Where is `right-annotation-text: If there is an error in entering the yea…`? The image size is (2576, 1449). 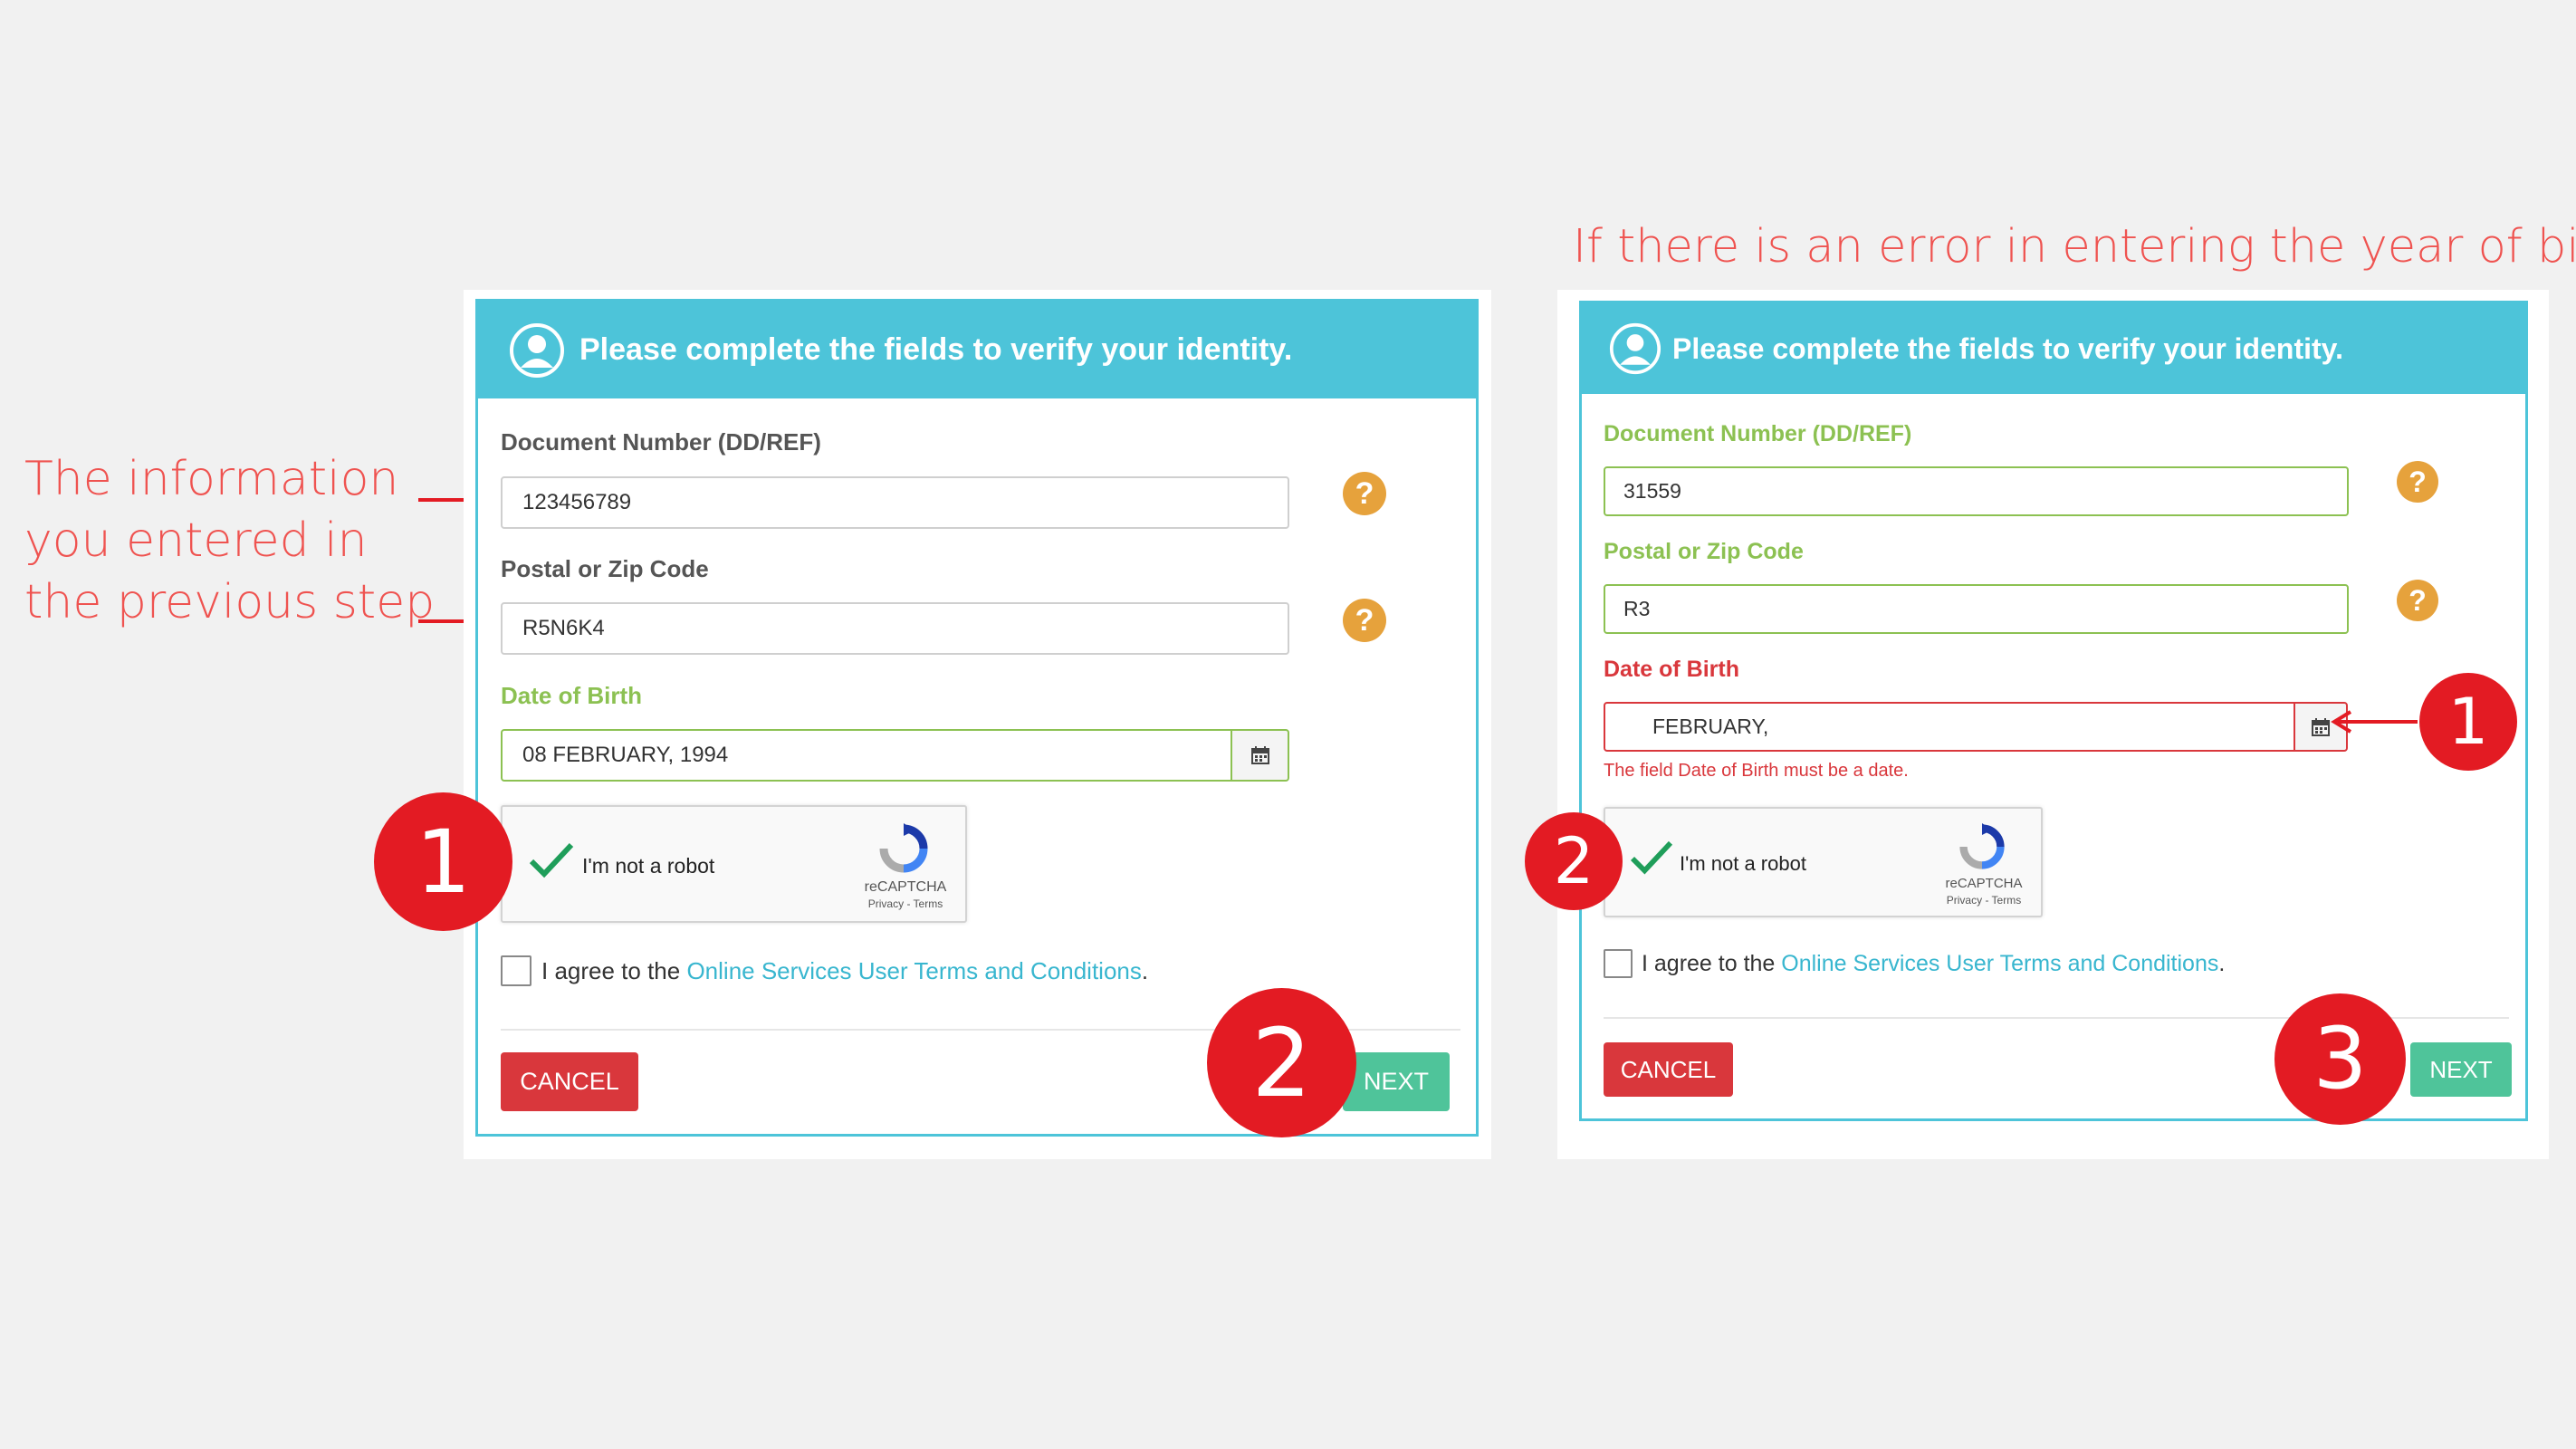 right-annotation-text: If there is an error in entering the yea… is located at coordinates (2074, 247).